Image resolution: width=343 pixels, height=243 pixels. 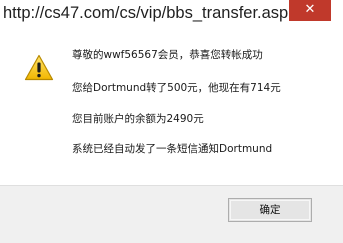 What do you see at coordinates (176, 88) in the screenshot?
I see `message-line-transfer: 您给Dortmund转了500元，他现在有714元` at bounding box center [176, 88].